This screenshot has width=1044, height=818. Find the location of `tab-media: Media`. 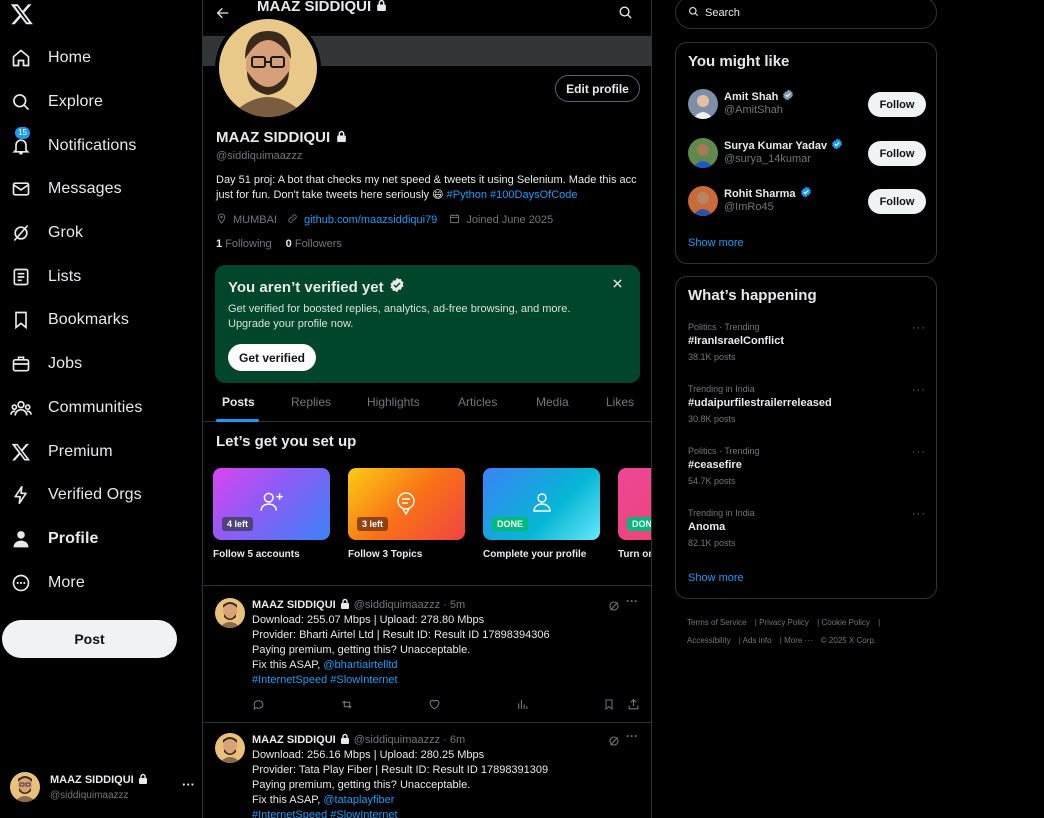

tab-media: Media is located at coordinates (552, 402).